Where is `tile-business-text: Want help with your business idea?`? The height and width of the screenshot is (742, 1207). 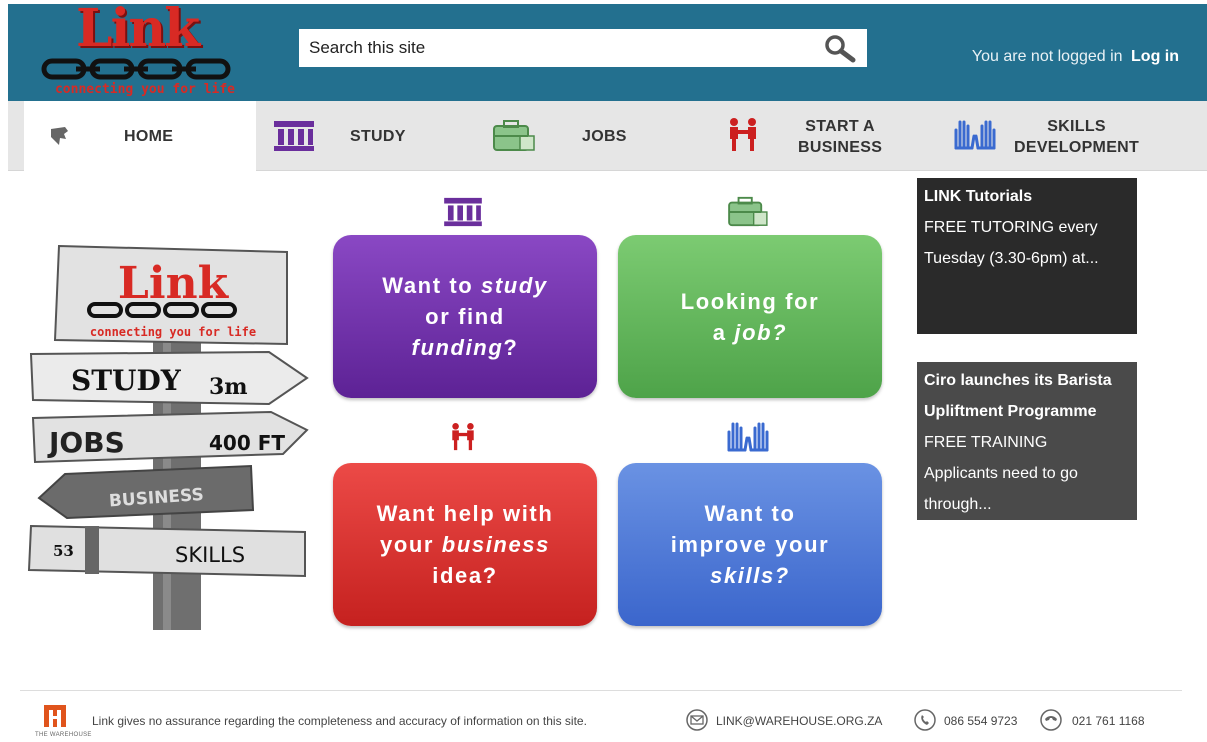
tile-business-text: Want help with your business idea? is located at coordinates (465, 544).